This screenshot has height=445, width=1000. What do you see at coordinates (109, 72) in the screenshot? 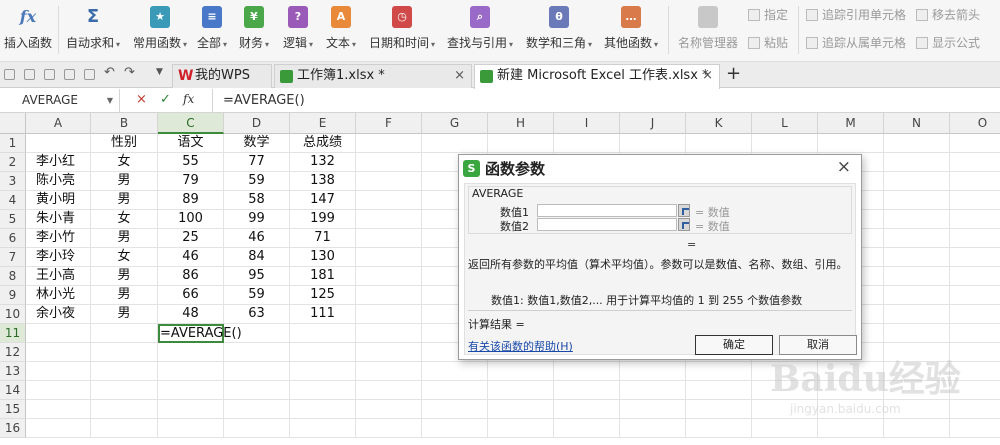
I see `undo-icon: ↶` at bounding box center [109, 72].